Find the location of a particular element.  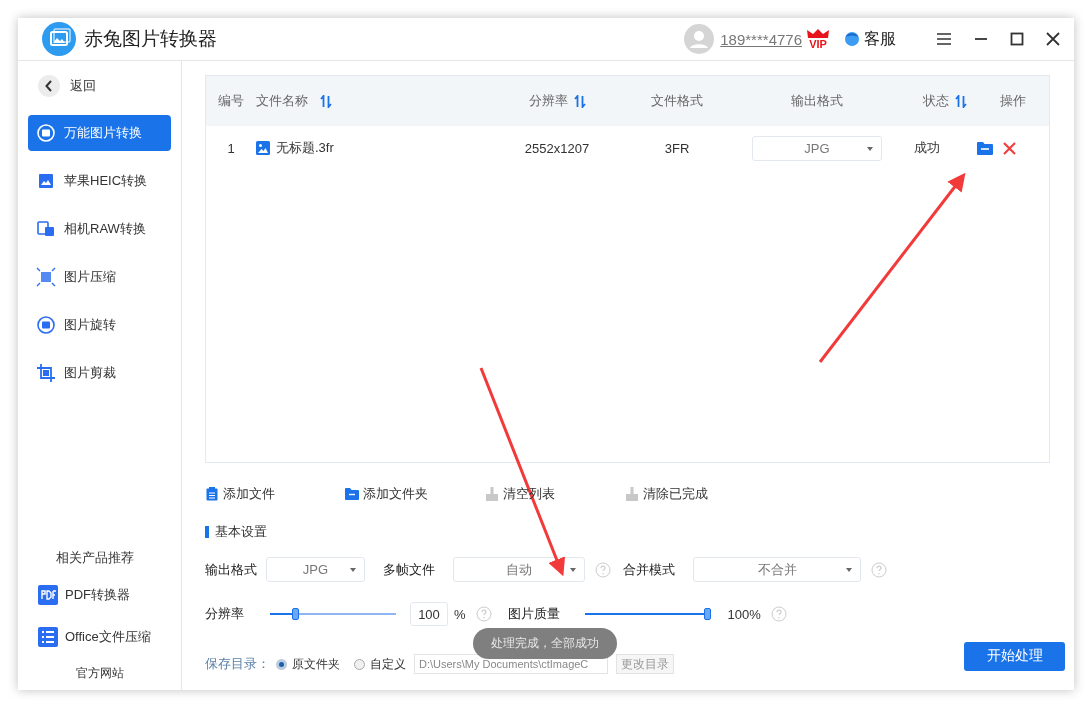

delete-icon is located at coordinates (1009, 148).